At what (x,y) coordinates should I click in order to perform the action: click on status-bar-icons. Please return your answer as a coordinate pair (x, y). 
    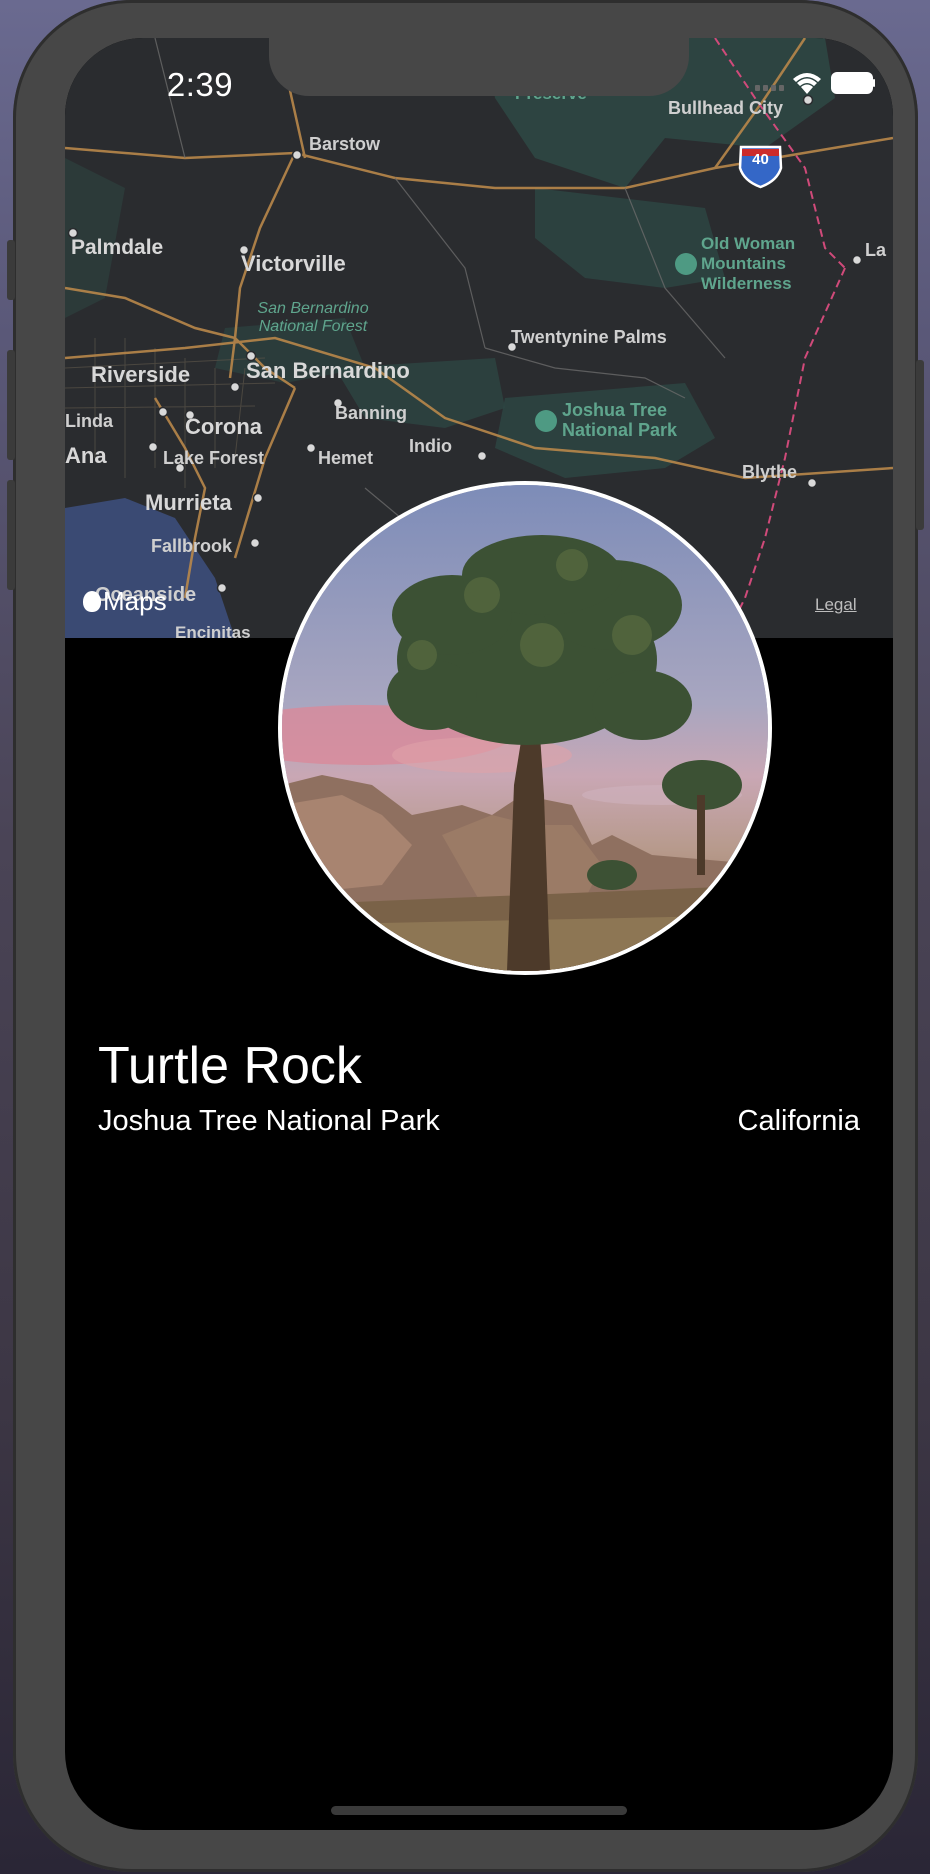
    Looking at the image, I should click on (815, 83).